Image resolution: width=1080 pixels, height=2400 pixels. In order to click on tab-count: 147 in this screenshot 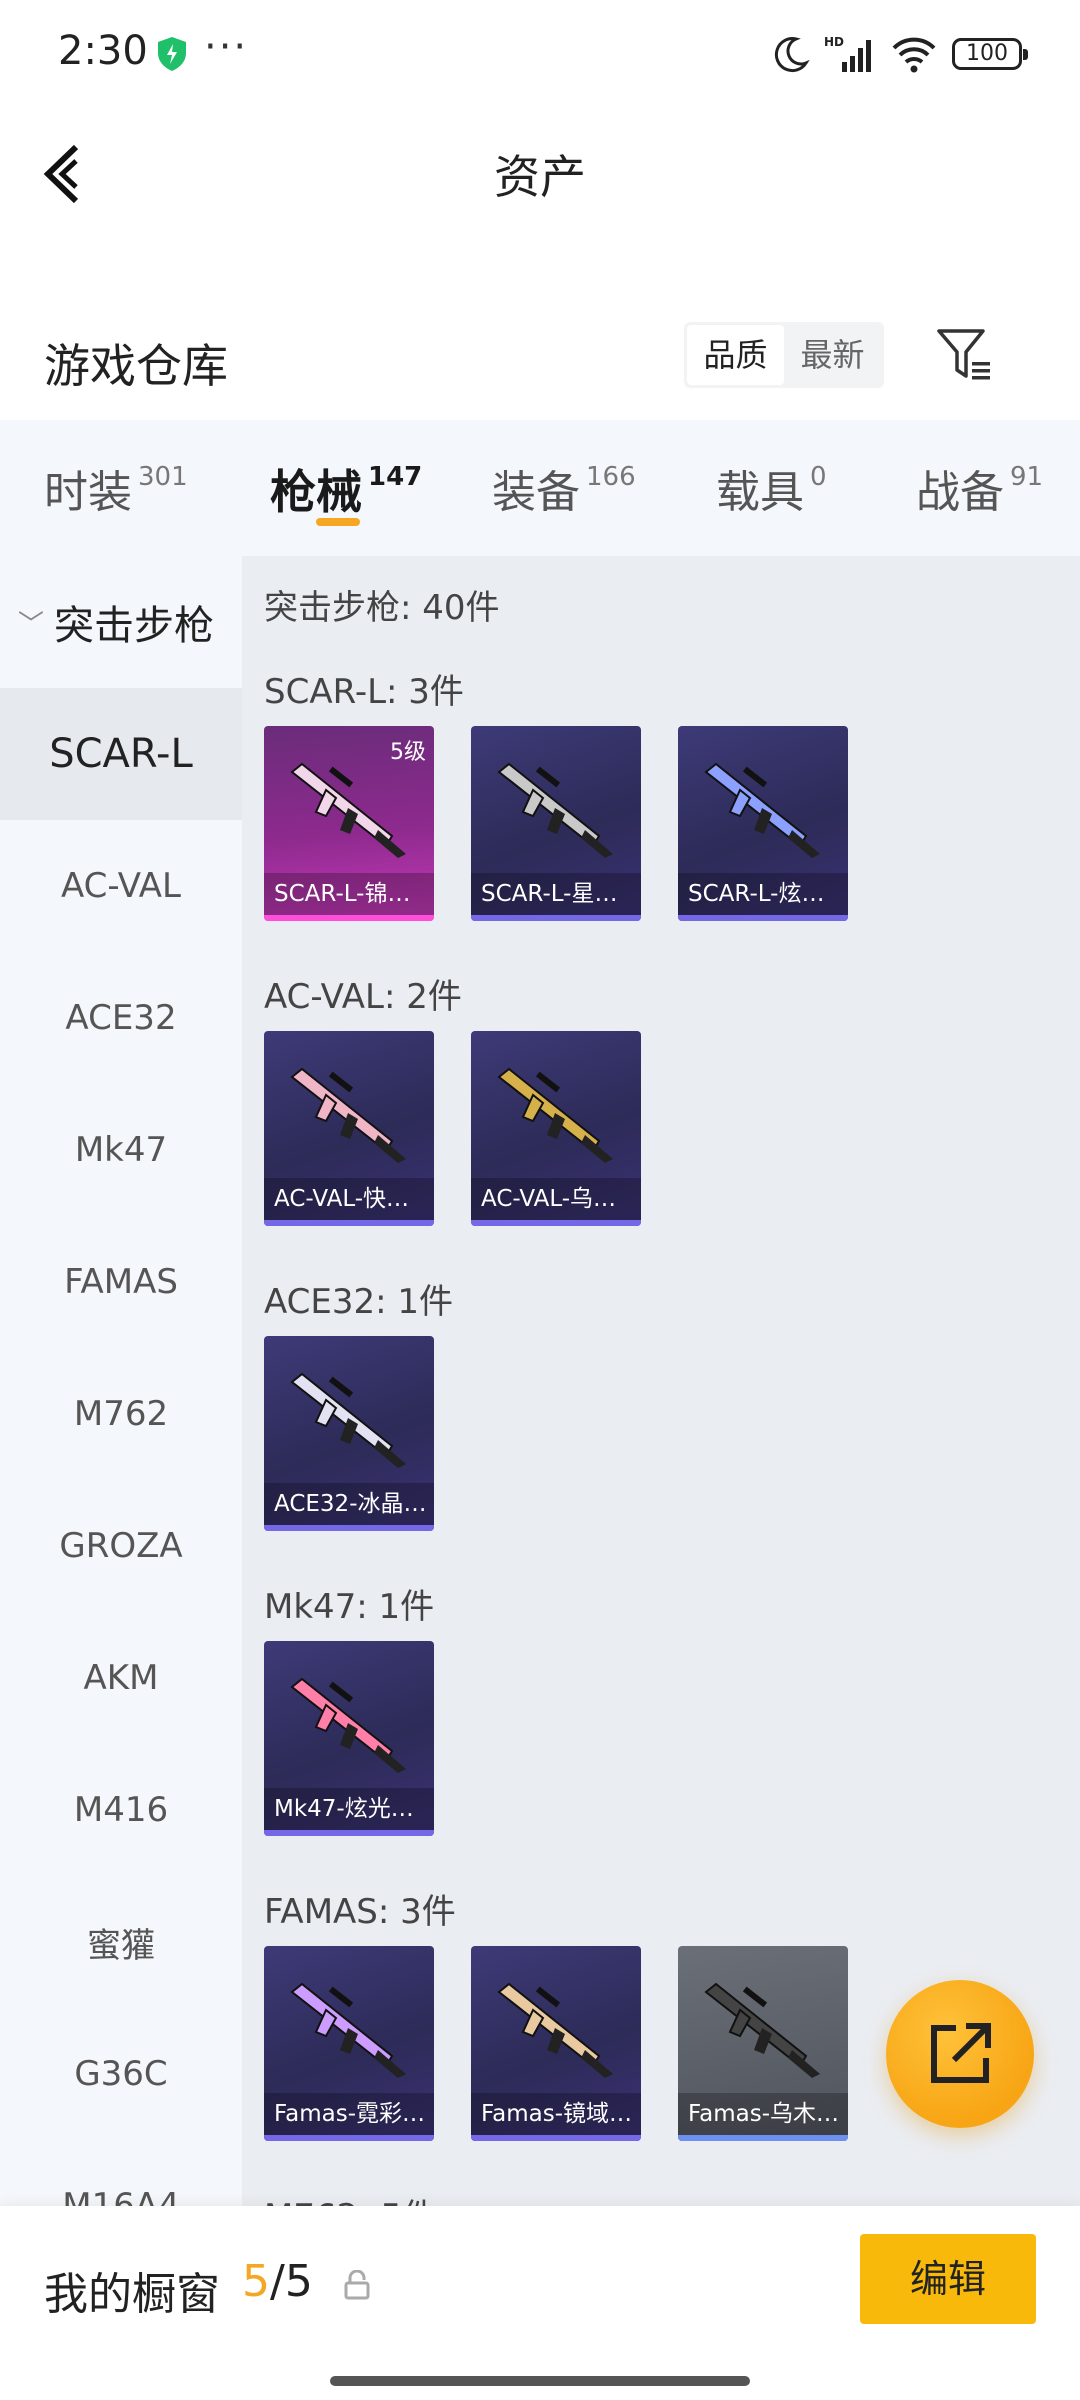, I will do `click(395, 477)`.